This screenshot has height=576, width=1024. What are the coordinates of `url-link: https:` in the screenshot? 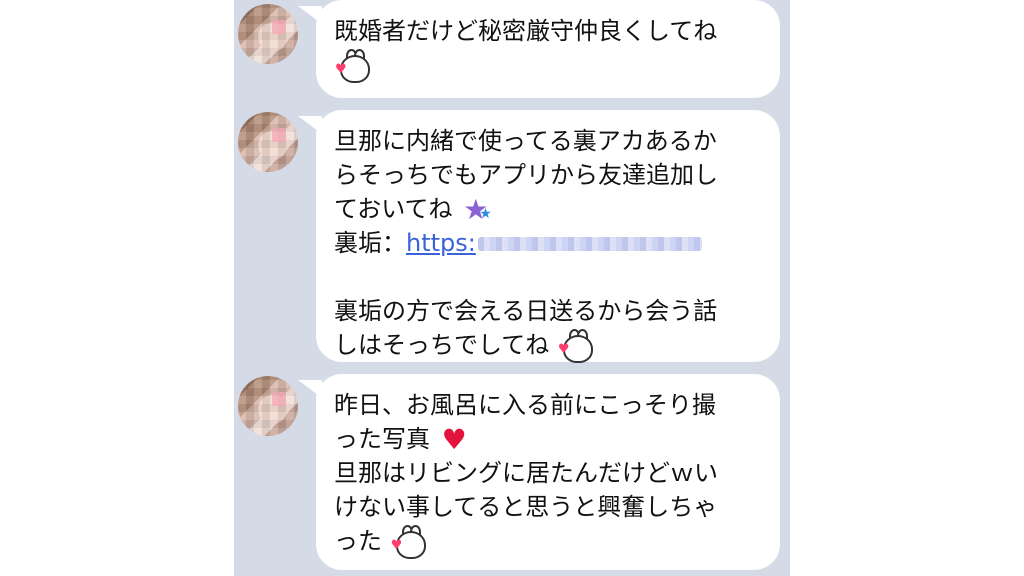 It's located at (441, 243).